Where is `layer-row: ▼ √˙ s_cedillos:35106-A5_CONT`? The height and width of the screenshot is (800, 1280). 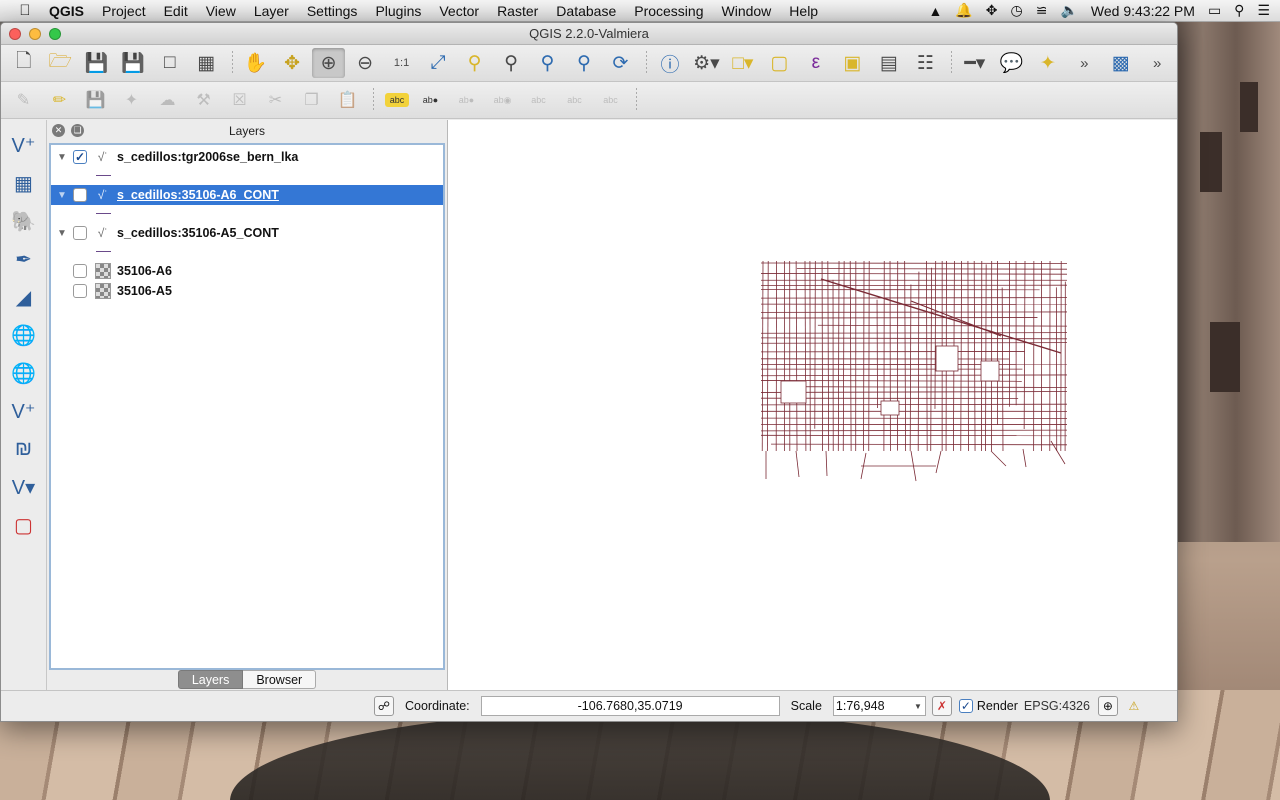
layer-row: ▼ √˙ s_cedillos:35106-A5_CONT is located at coordinates (247, 233).